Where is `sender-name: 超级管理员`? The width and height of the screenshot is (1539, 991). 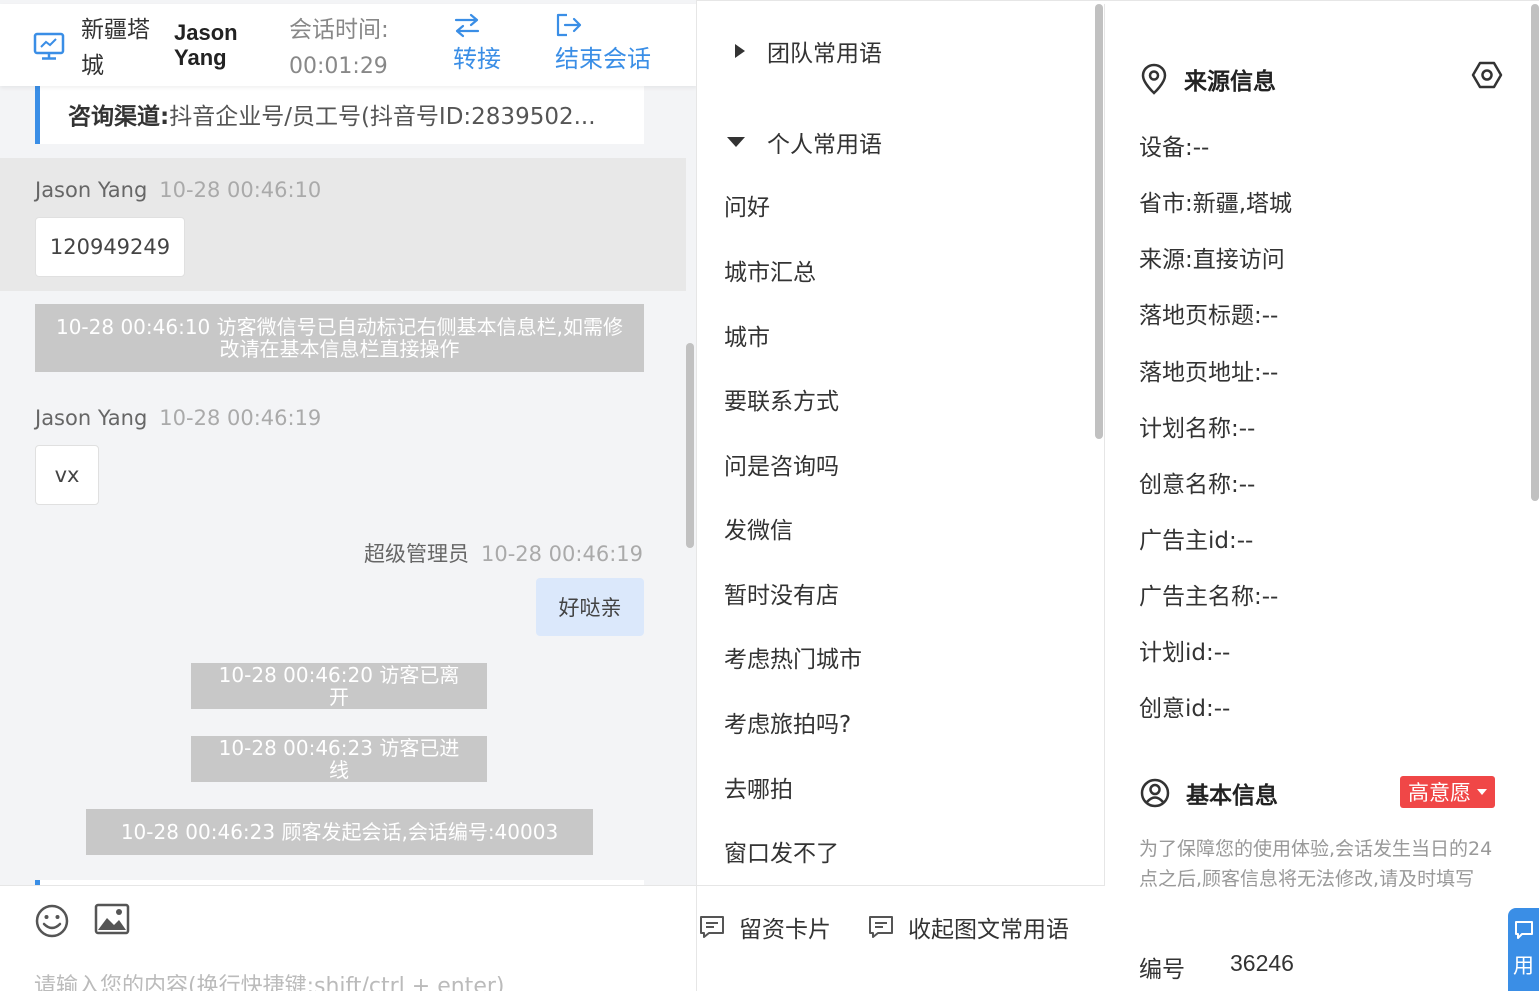
sender-name: 超级管理员 is located at coordinates (416, 554).